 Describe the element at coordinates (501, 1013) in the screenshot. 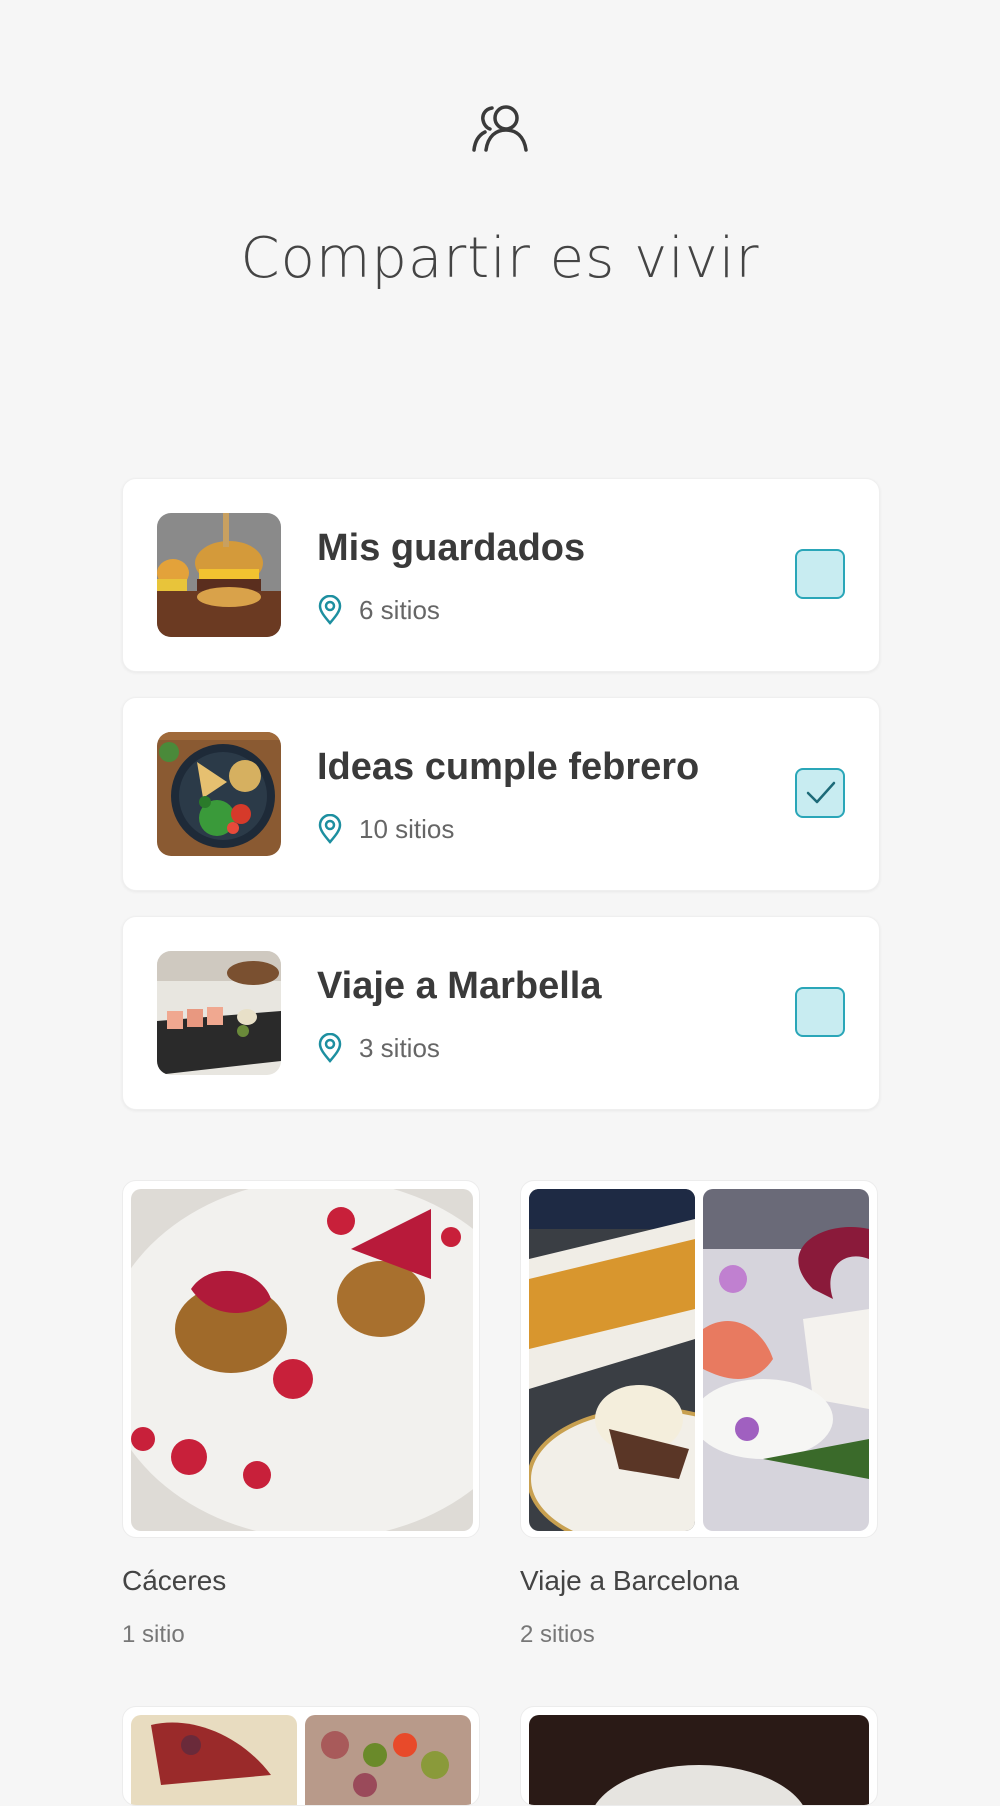

I see `list-card-viaje-a-marbella: Viaje a Marbella 3 sitios` at that location.